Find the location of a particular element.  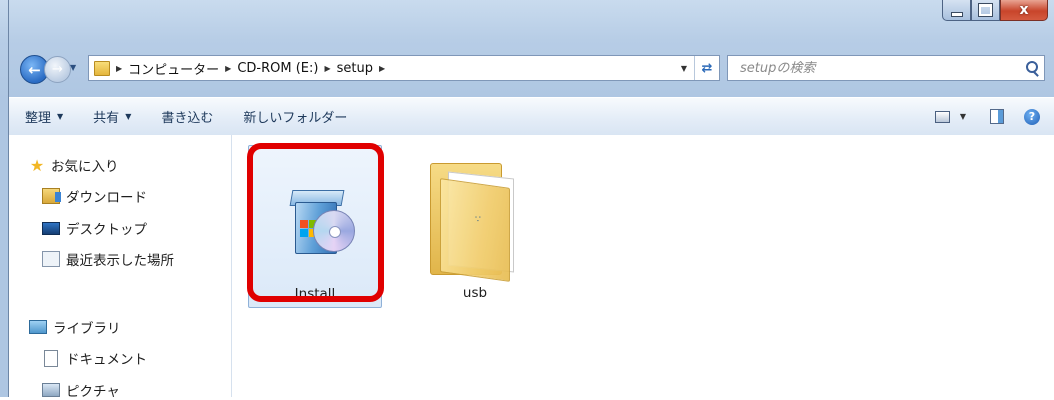

nav-item-libraries: ライブラリ is located at coordinates (75, 327).